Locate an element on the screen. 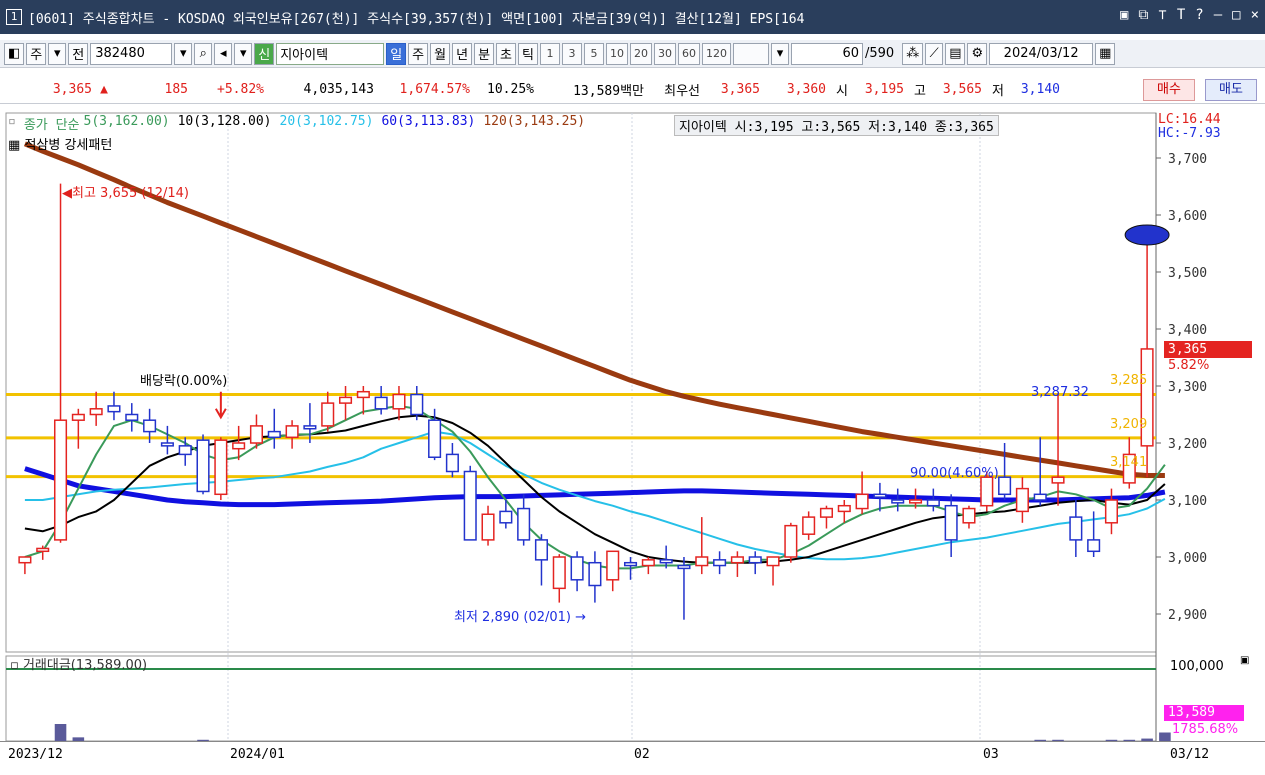 The width and height of the screenshot is (1265, 775). code-dropdown-icon: ▾ is located at coordinates (183, 53).